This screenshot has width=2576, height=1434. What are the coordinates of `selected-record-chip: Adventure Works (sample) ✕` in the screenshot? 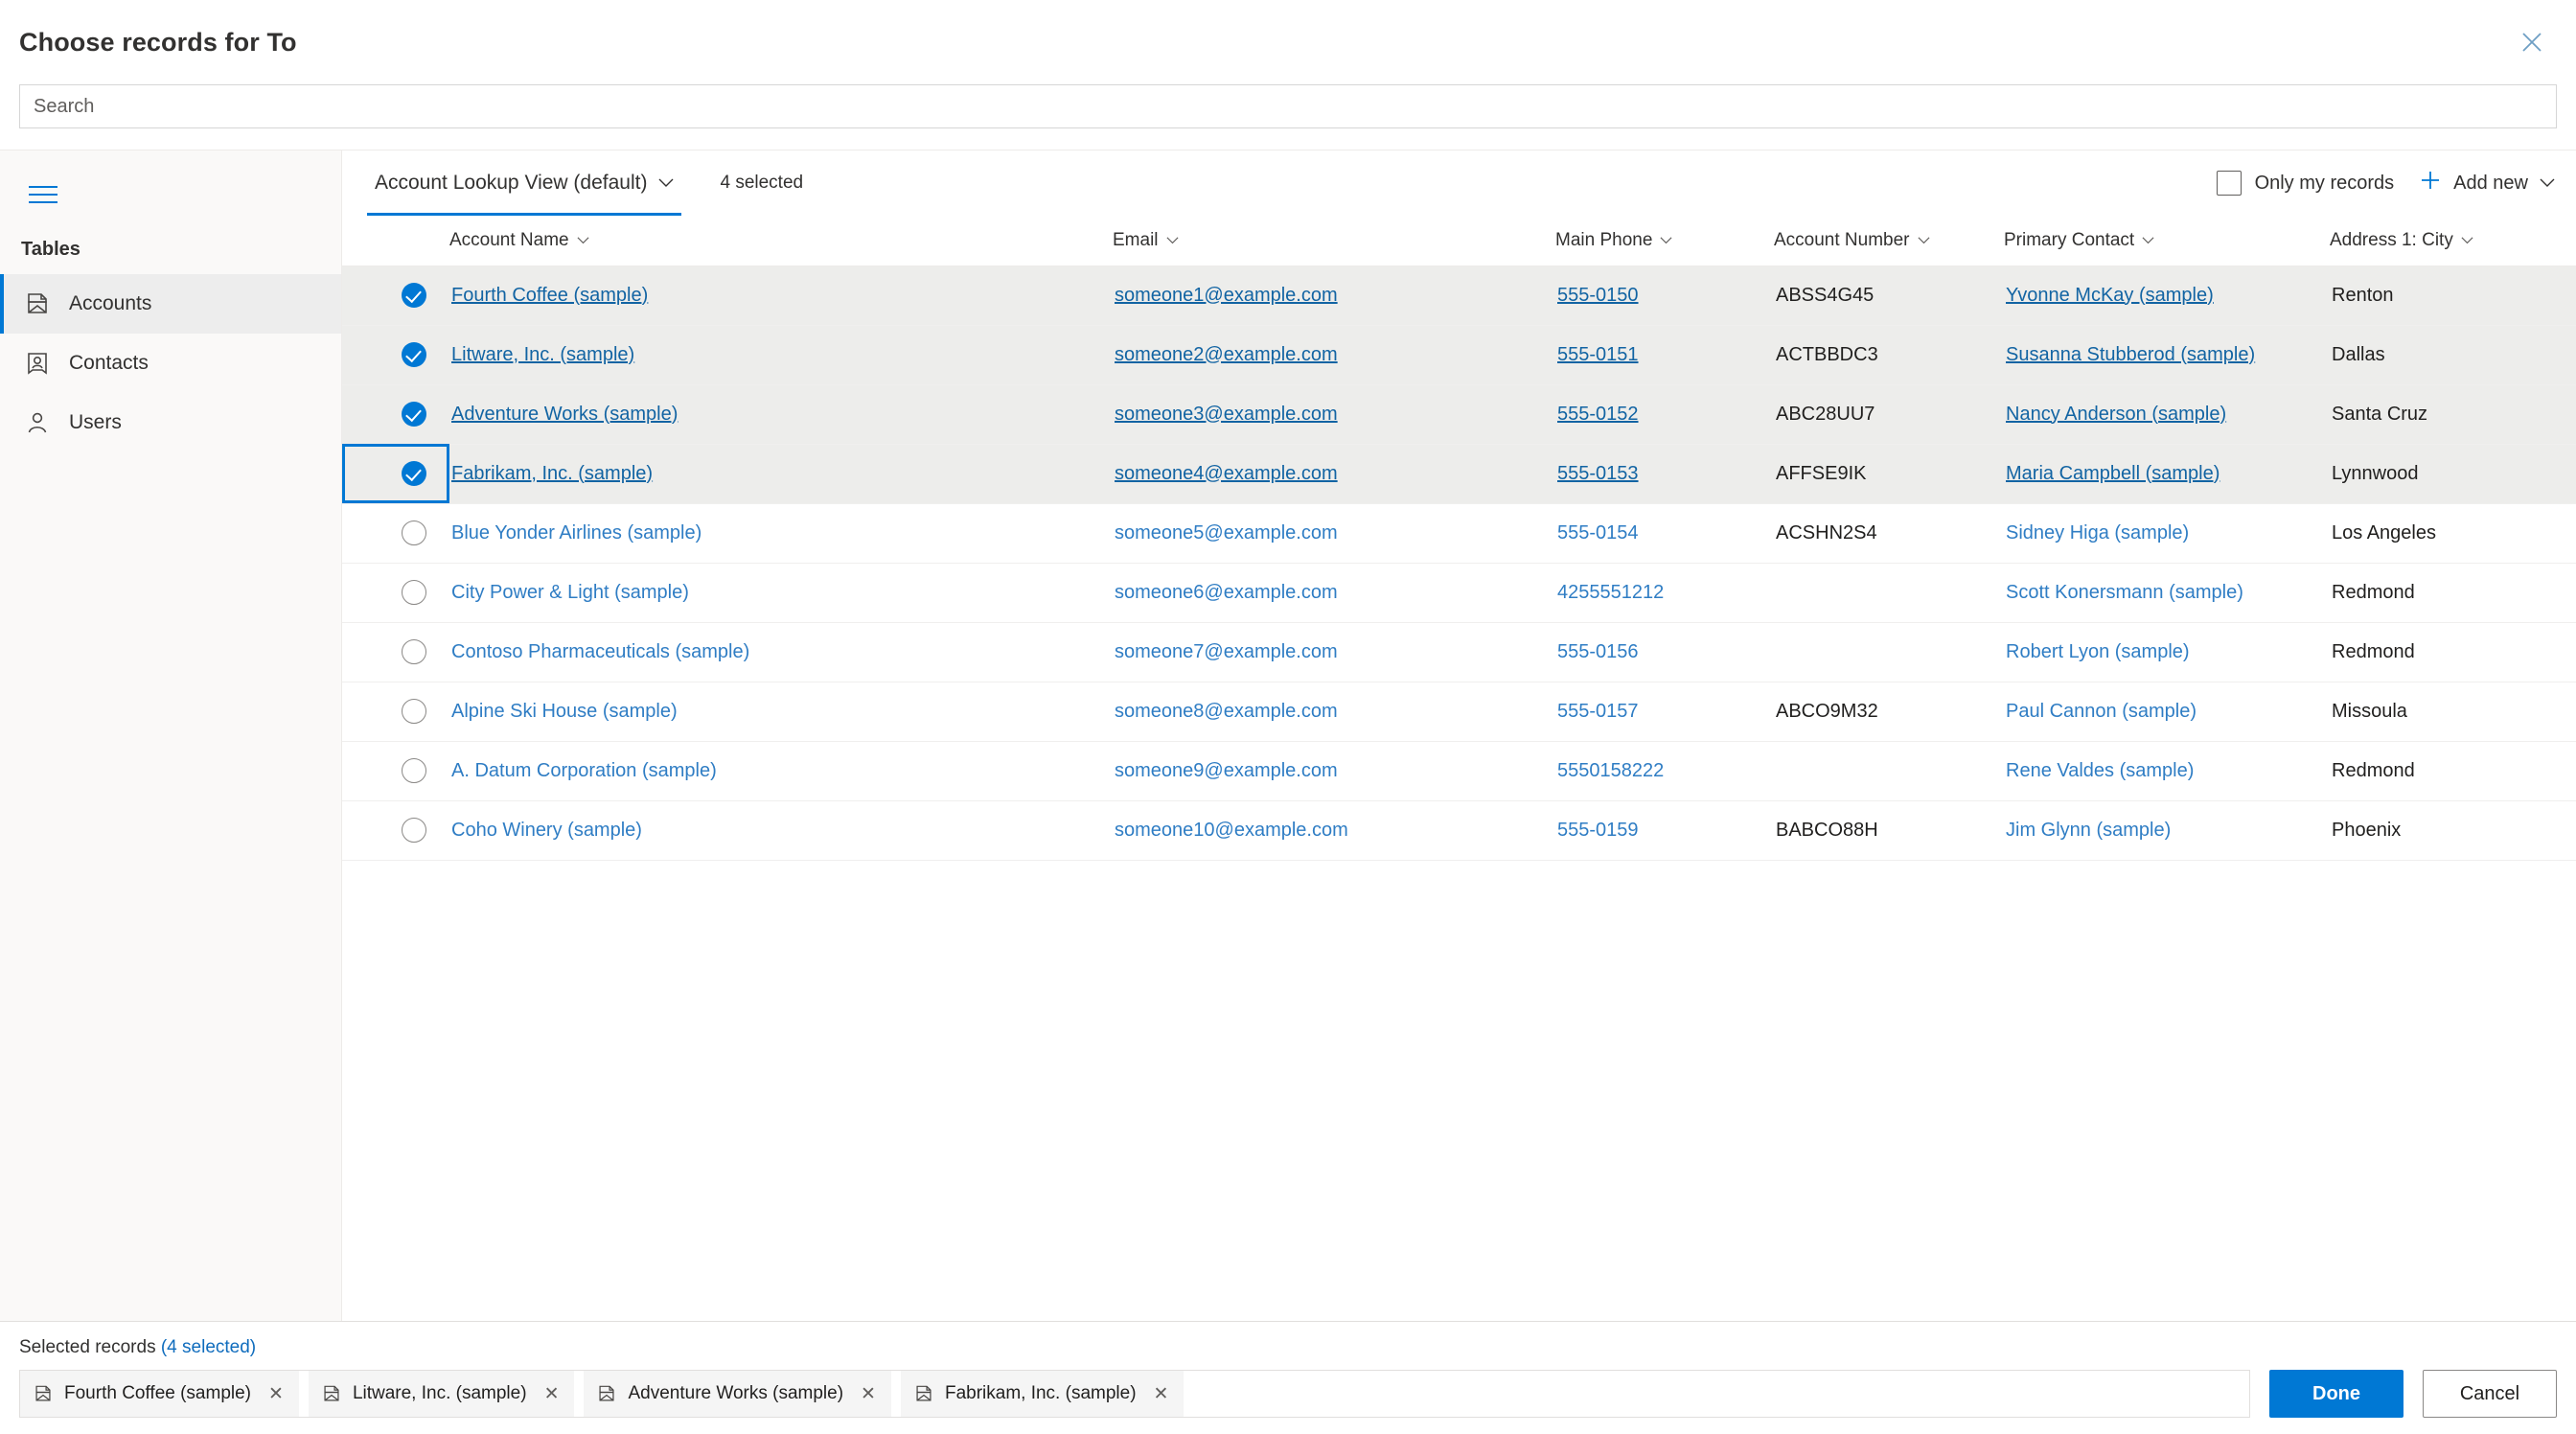 It's located at (737, 1394).